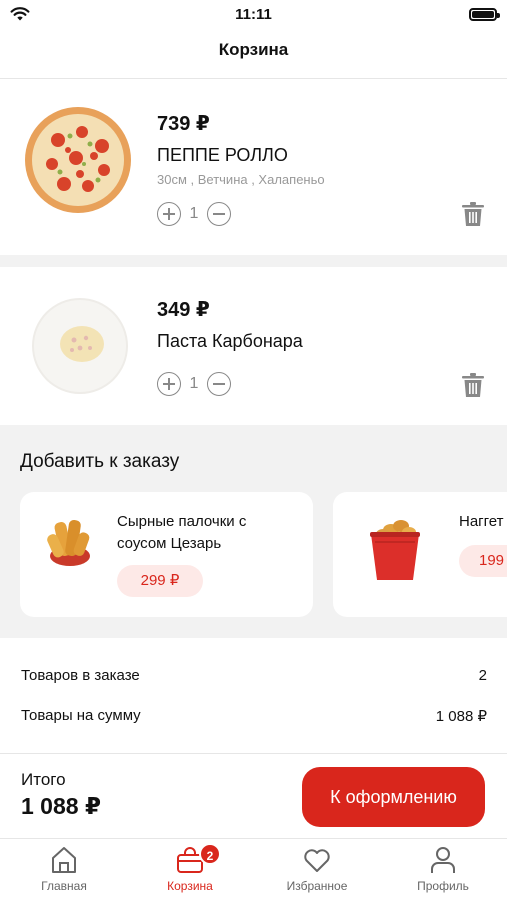 The width and height of the screenshot is (507, 900). I want to click on battery-icon, so click(484, 14).